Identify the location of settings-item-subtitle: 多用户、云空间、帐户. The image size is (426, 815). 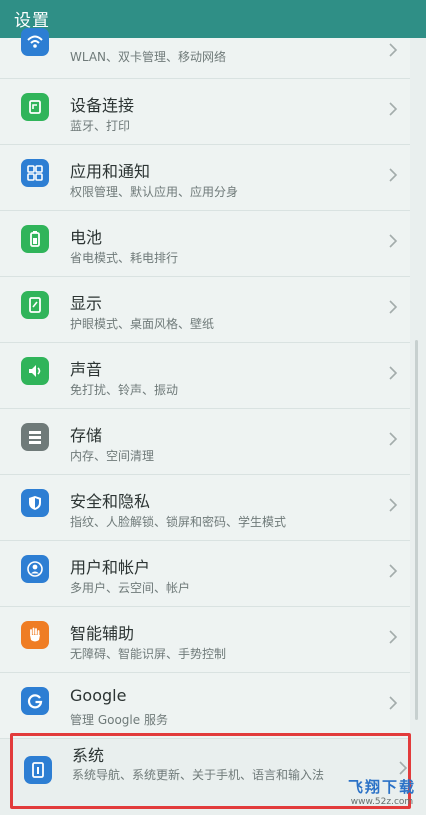
(130, 588).